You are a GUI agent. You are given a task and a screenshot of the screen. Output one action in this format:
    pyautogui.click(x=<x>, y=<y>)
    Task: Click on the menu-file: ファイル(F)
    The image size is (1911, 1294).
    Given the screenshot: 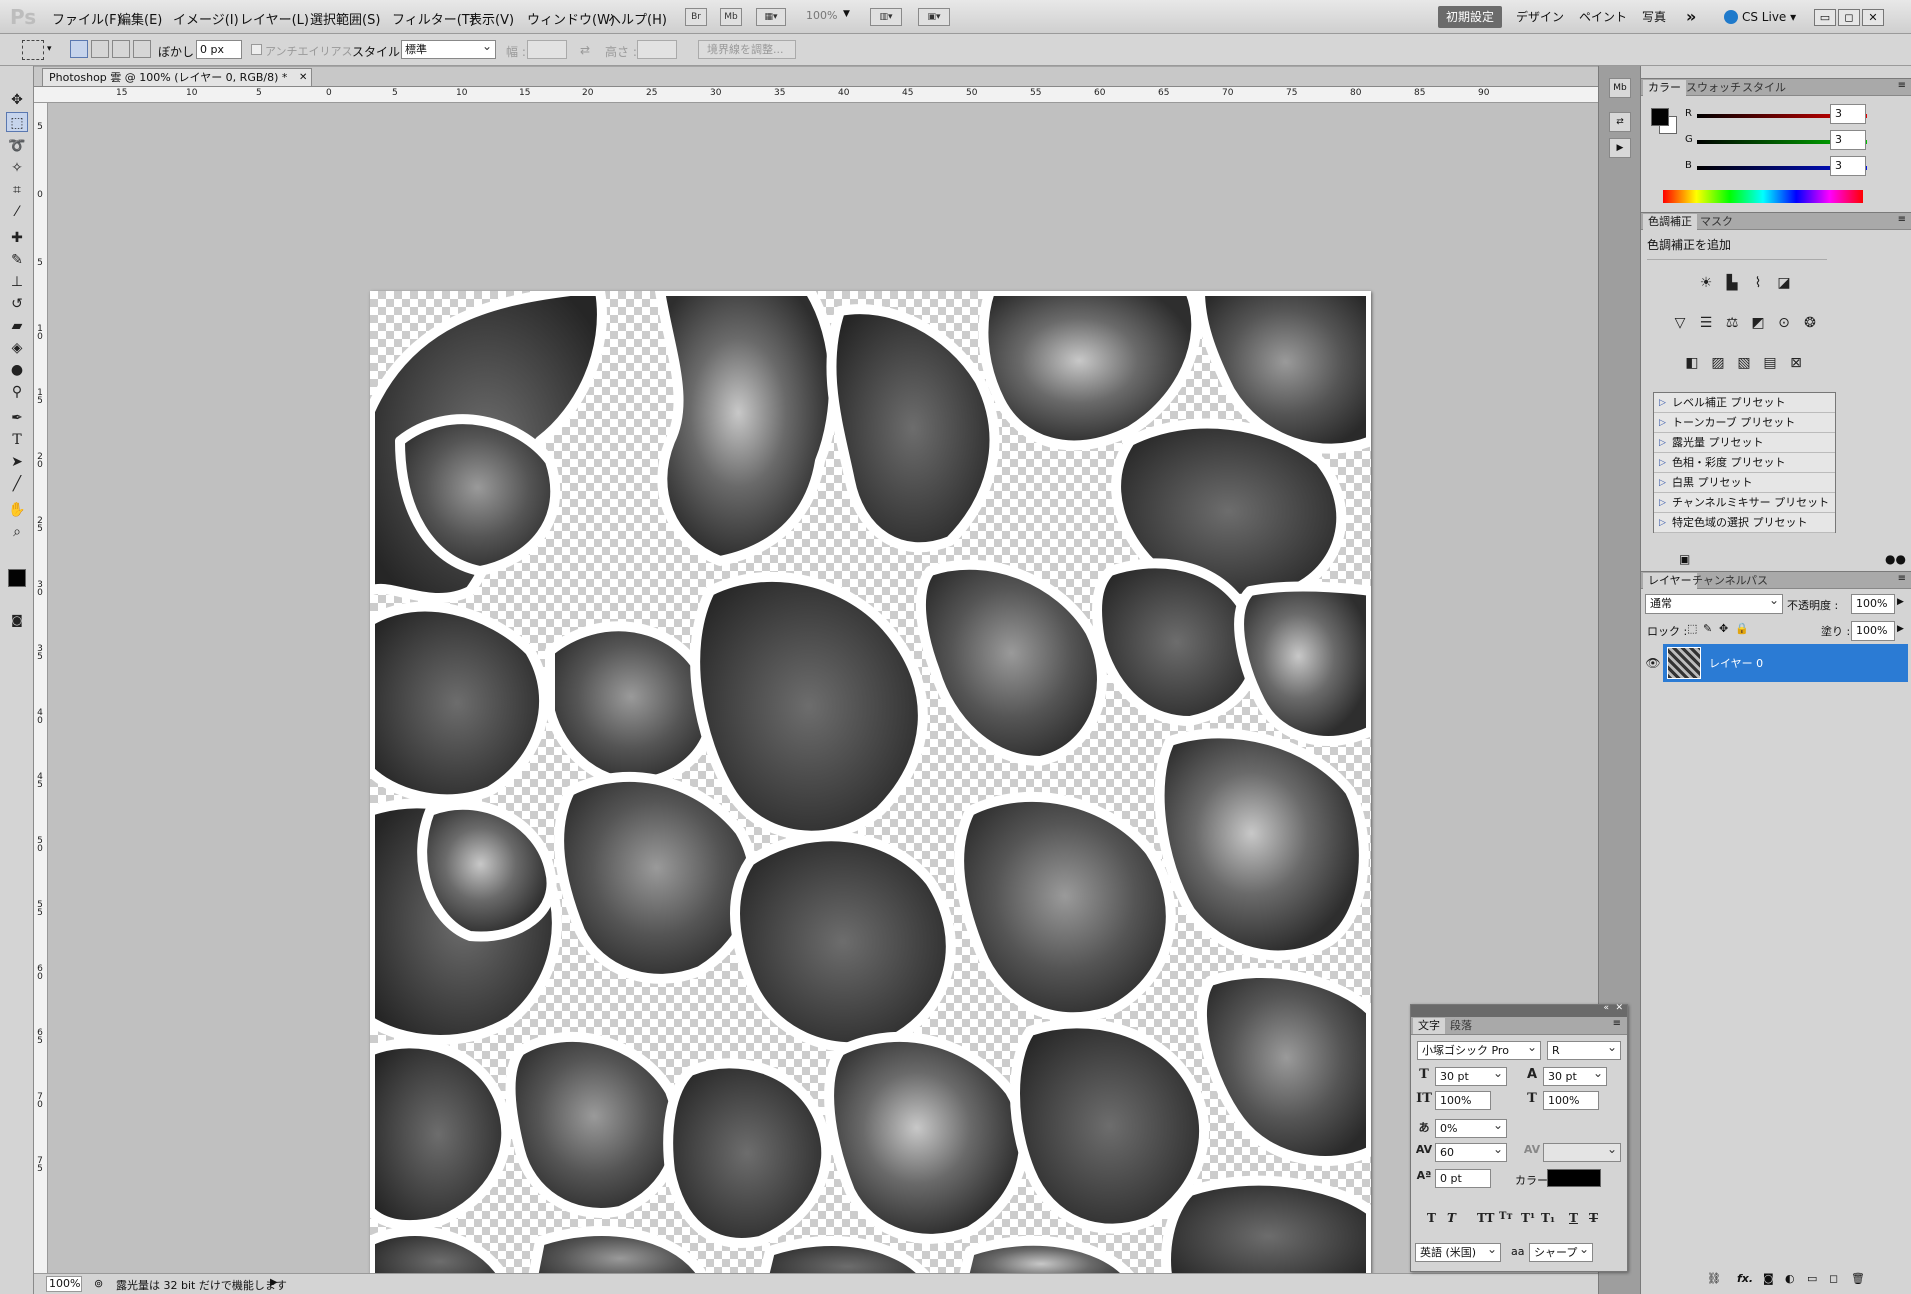 What is the action you would take?
    pyautogui.click(x=87, y=18)
    